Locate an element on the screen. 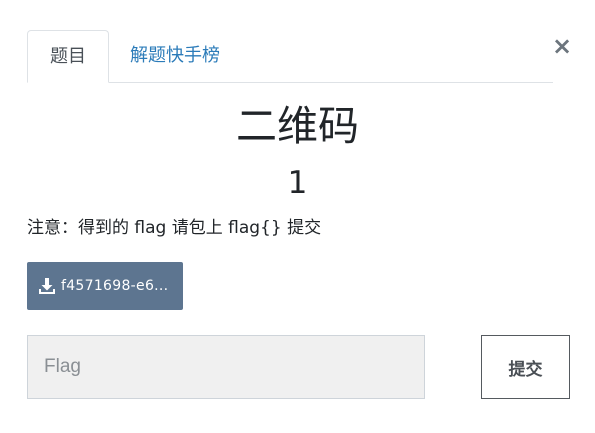 This screenshot has height=433, width=595. submit-button: 提交 is located at coordinates (525, 367).